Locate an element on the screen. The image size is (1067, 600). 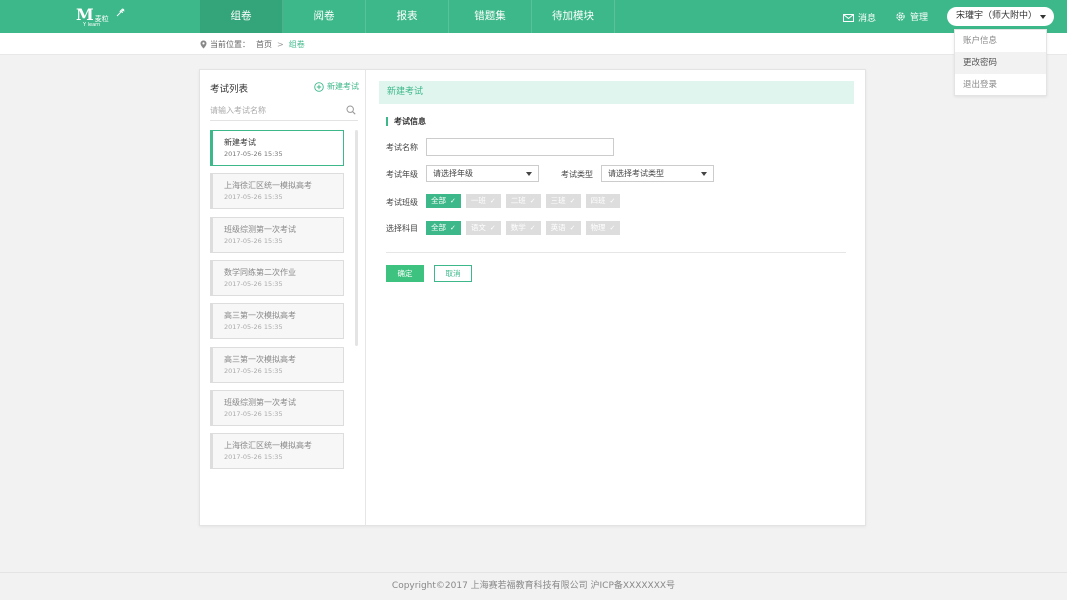
type-select: 请选择考试类型 is located at coordinates (657, 173).